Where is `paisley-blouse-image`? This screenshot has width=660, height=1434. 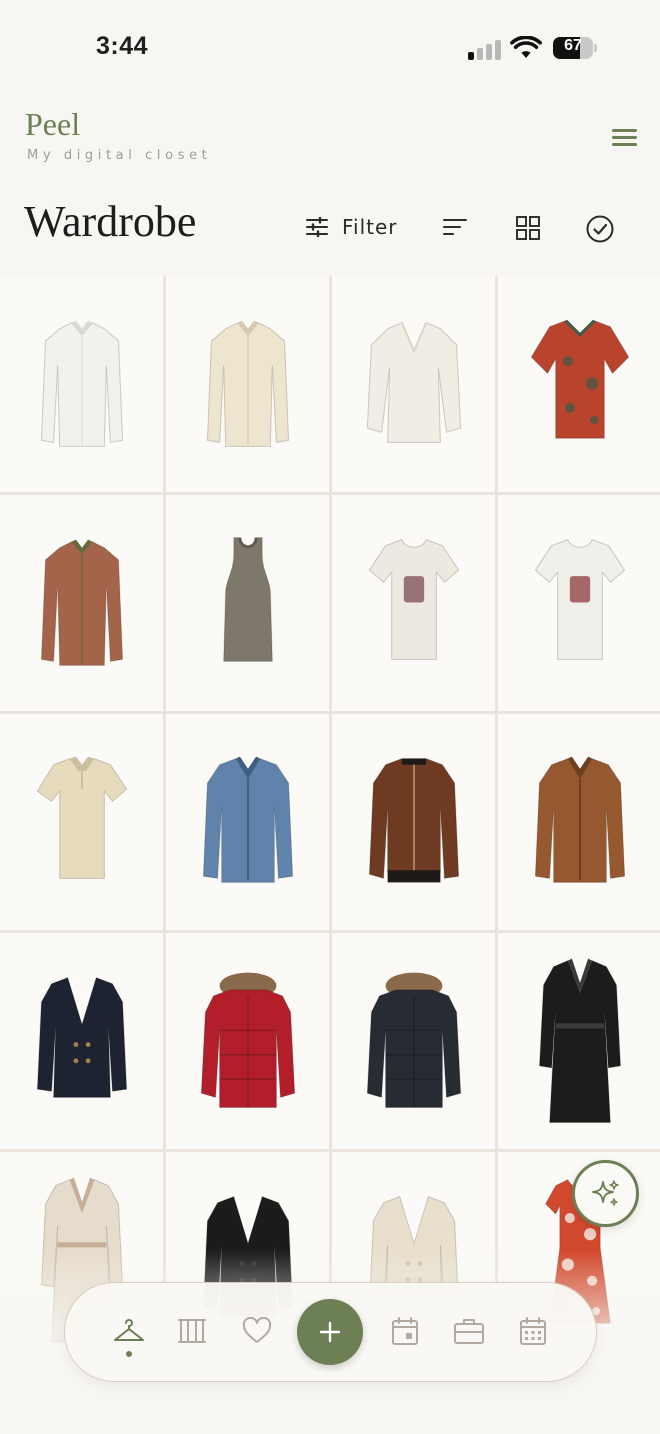 paisley-blouse-image is located at coordinates (82, 603).